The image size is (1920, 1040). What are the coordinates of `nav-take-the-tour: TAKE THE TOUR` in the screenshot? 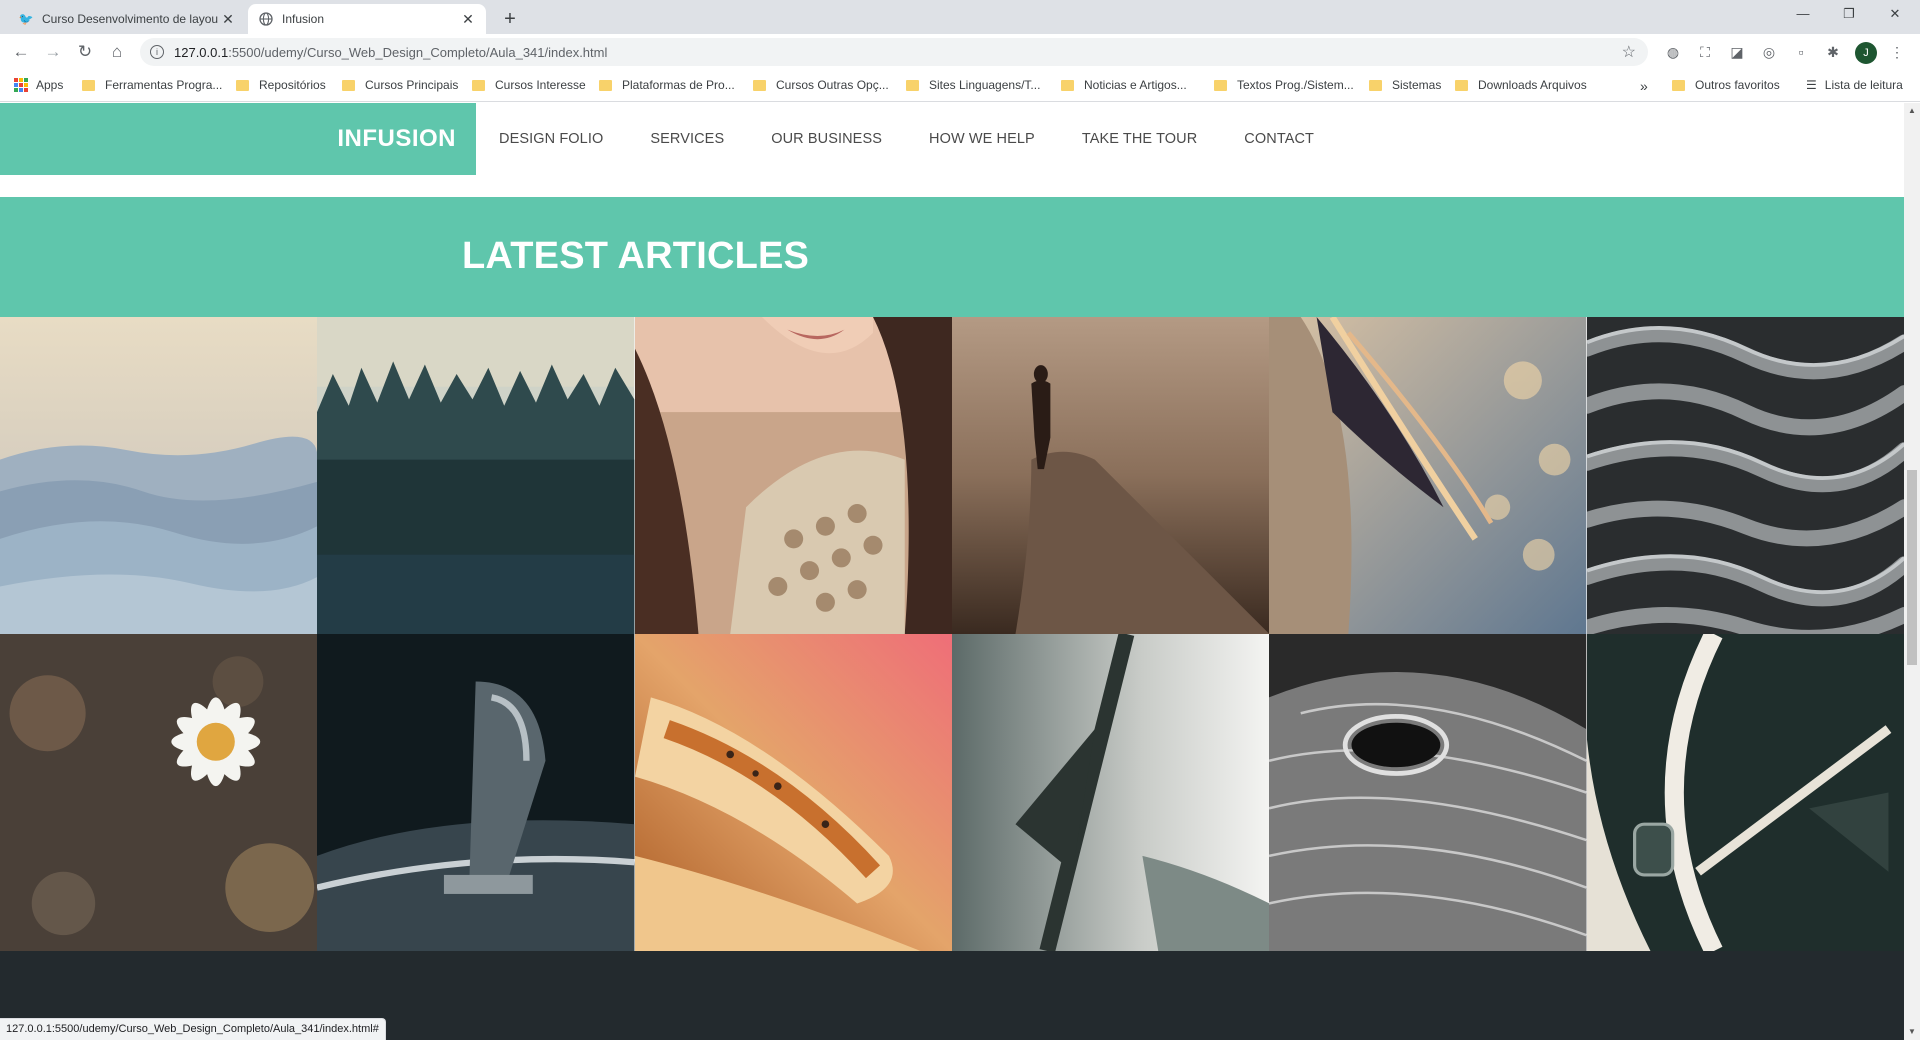 It's located at (1139, 139).